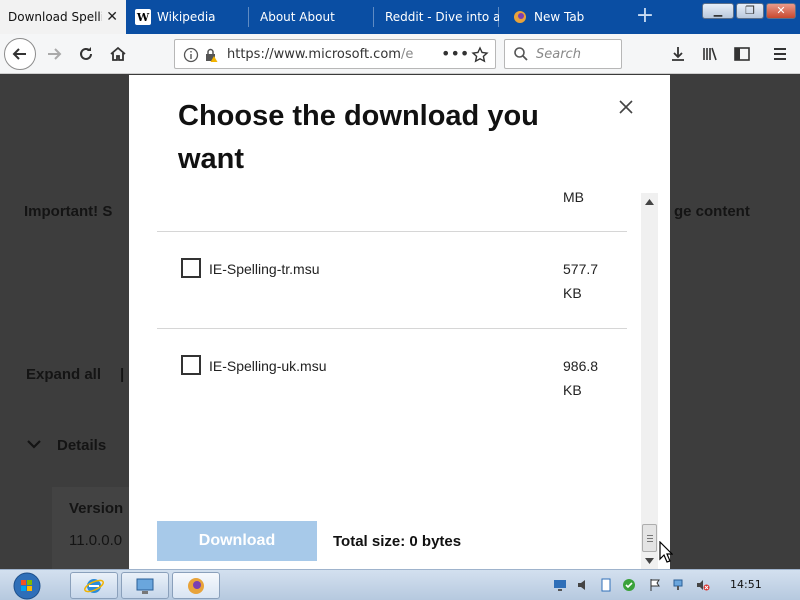 The image size is (800, 600). I want to click on search-placeholder: Search, so click(558, 54).